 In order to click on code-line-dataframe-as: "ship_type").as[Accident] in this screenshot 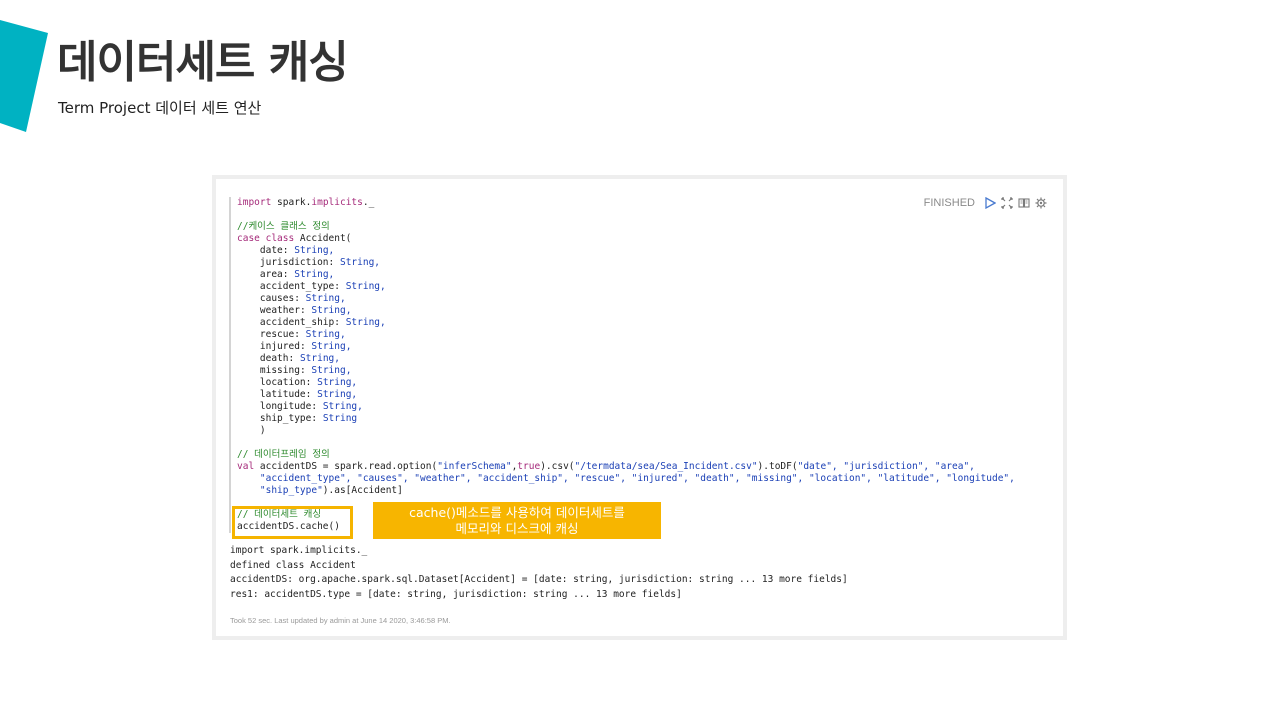, I will do `click(320, 490)`.